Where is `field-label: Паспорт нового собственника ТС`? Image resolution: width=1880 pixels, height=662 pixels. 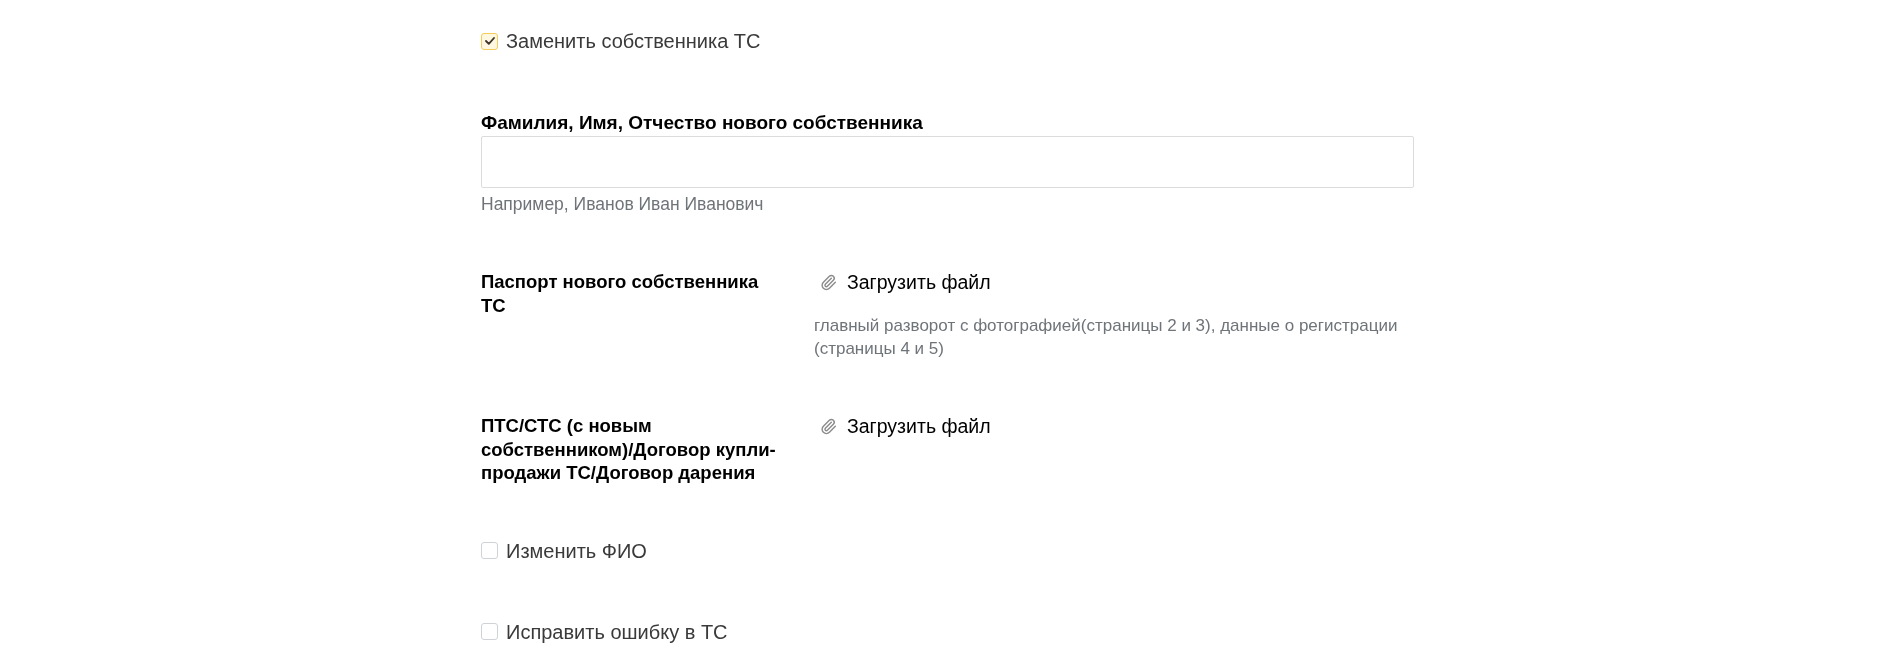 field-label: Паспорт нового собственника ТС is located at coordinates (620, 293).